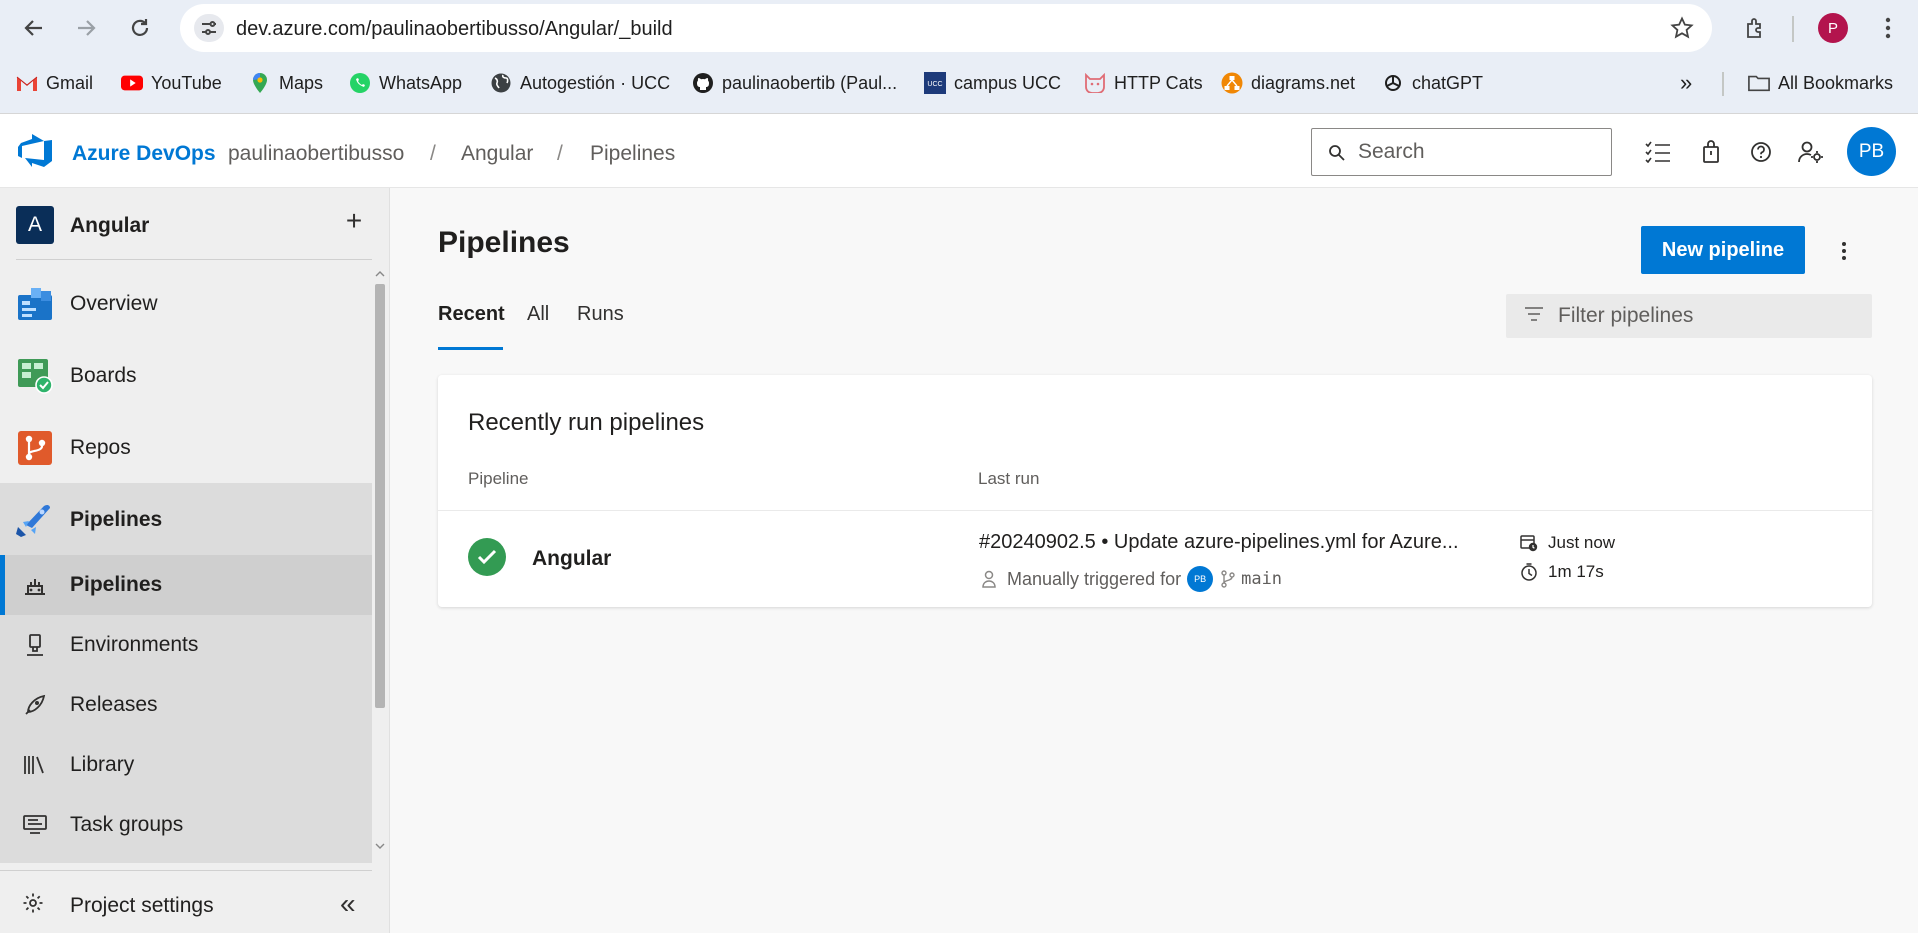 The height and width of the screenshot is (933, 1918). What do you see at coordinates (186, 376) in the screenshot?
I see `sidebar-item-boards: Boards` at bounding box center [186, 376].